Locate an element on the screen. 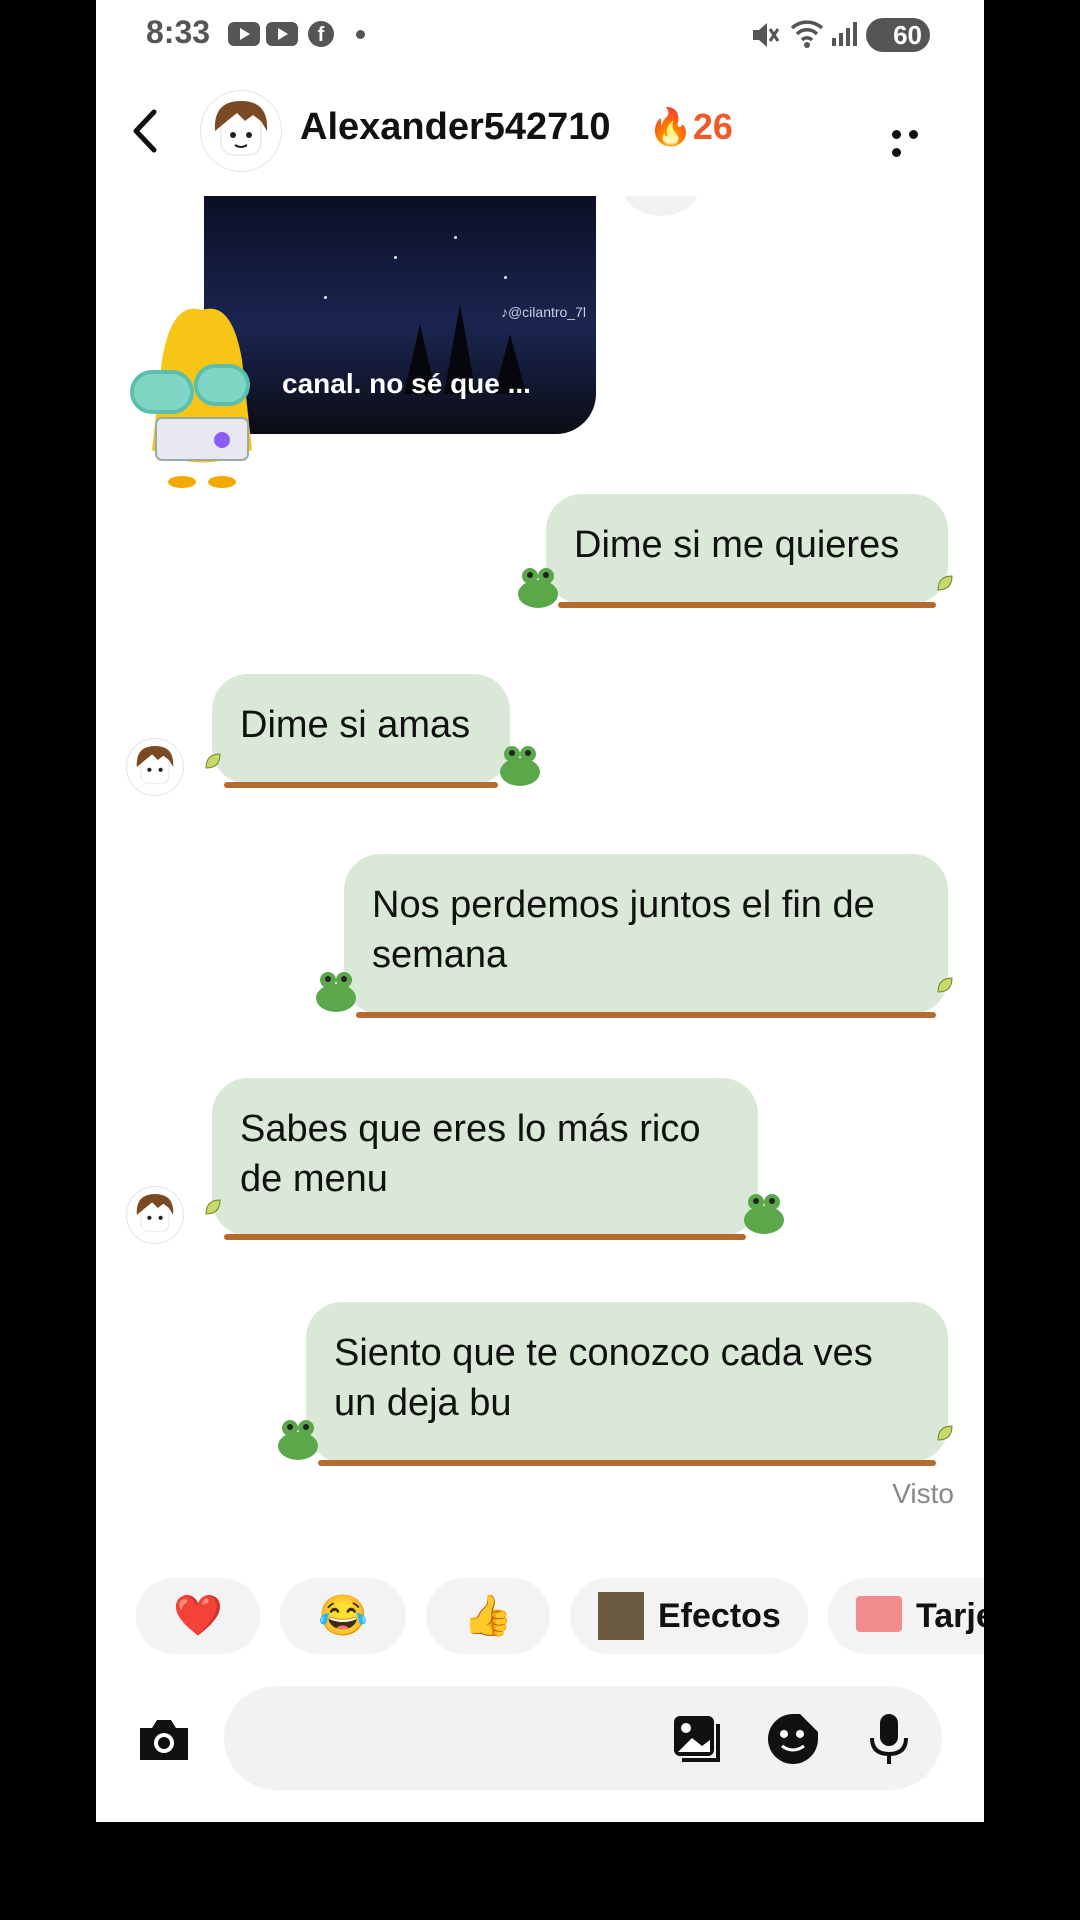 This screenshot has height=1920, width=1080. microphone-icon is located at coordinates (889, 1739).